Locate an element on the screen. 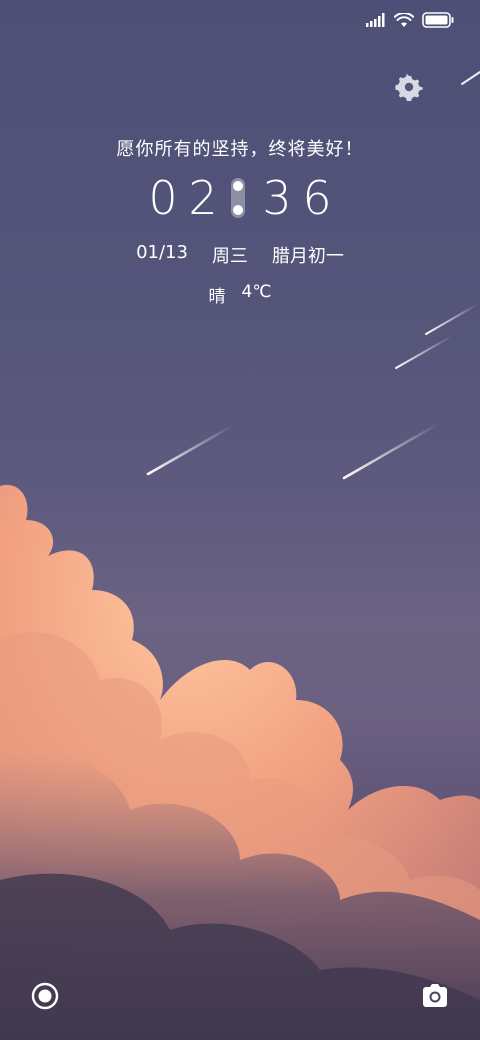 The height and width of the screenshot is (1040, 480). lunar-date-text: 腊月初一 is located at coordinates (307, 256).